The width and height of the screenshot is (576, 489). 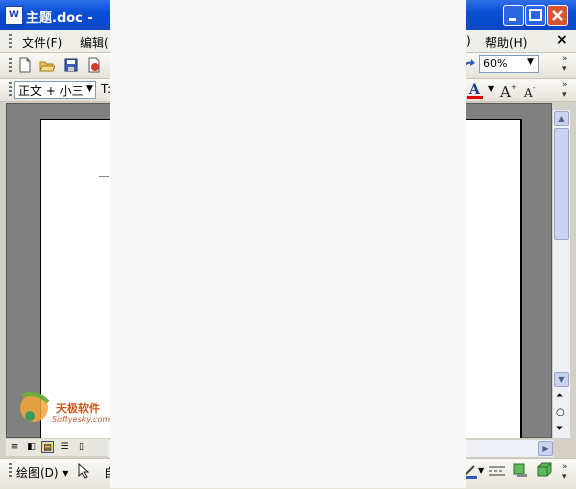 I want to click on scroll-up-icon: ▲, so click(x=561, y=118).